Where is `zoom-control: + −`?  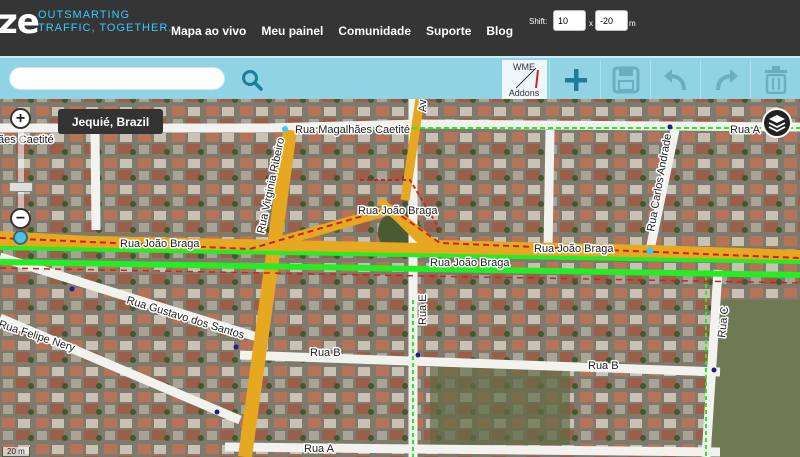 zoom-control: + − is located at coordinates (21, 178).